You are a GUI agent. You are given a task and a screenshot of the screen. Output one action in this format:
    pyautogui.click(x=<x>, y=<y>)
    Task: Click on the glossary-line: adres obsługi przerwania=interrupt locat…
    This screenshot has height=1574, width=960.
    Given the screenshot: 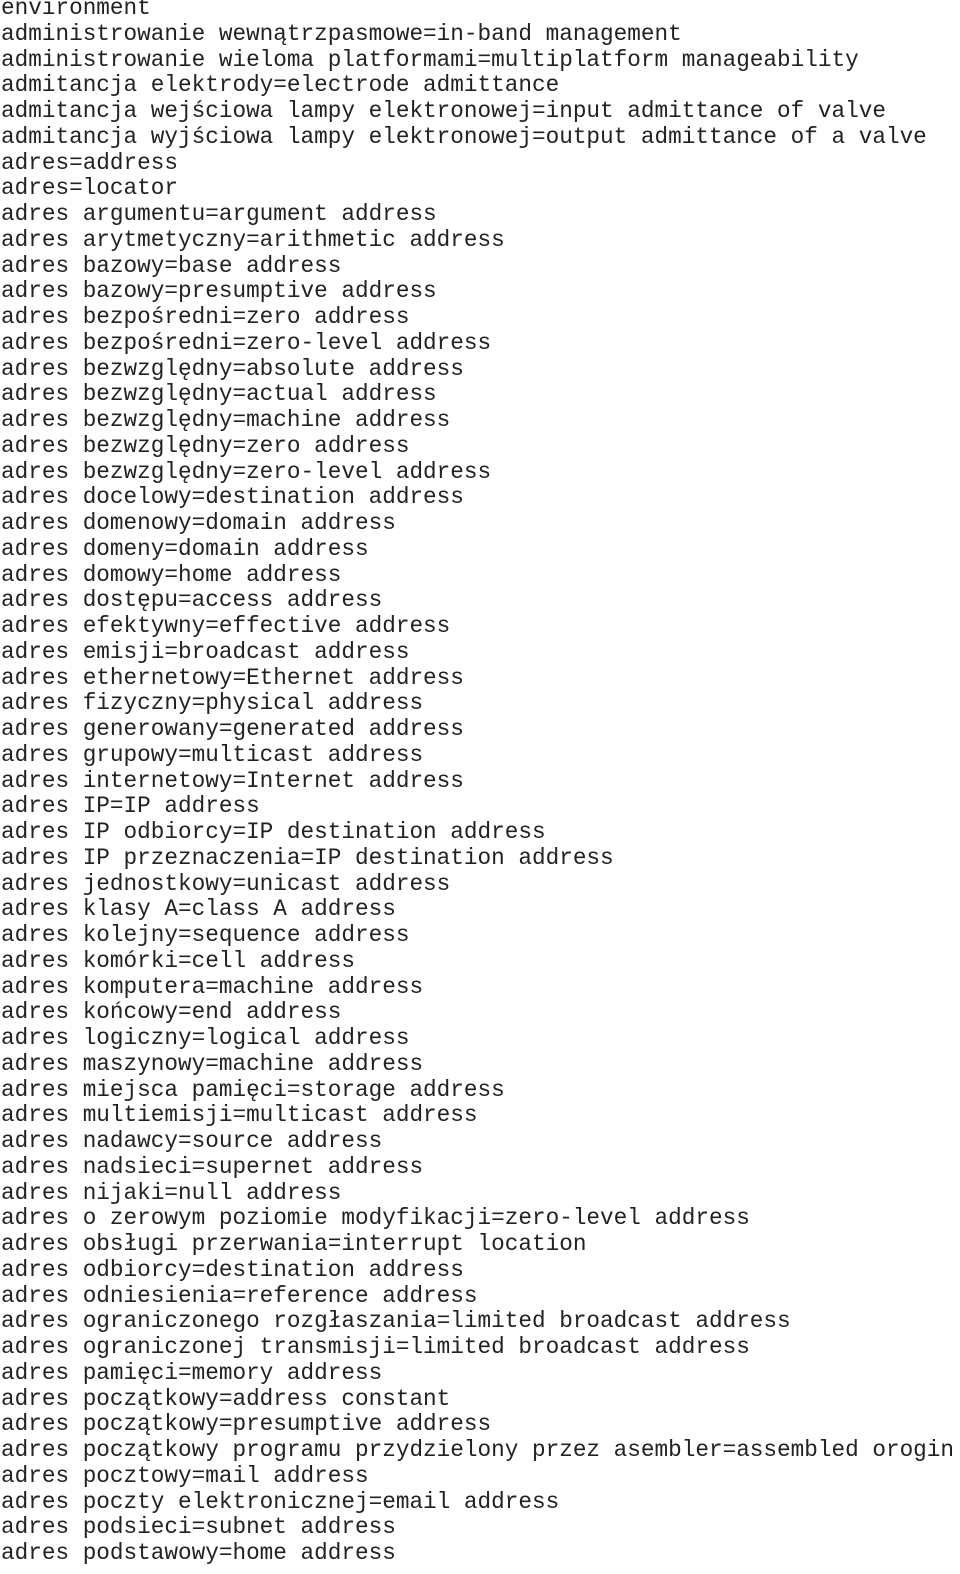 What is the action you would take?
    pyautogui.click(x=294, y=1244)
    